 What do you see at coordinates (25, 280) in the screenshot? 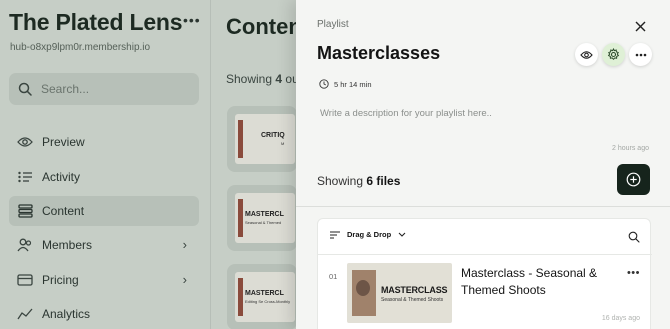
I see `card-icon` at bounding box center [25, 280].